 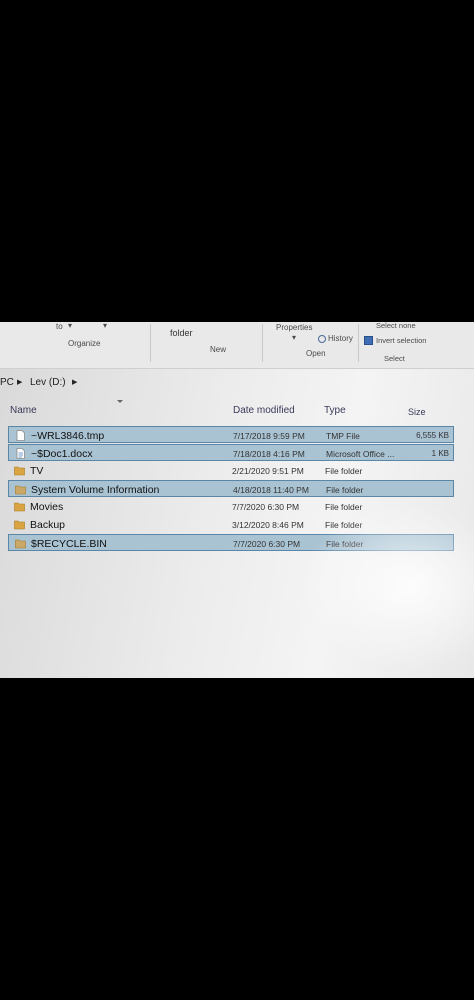 I want to click on properties-dropdown-icon: ▾, so click(x=294, y=337).